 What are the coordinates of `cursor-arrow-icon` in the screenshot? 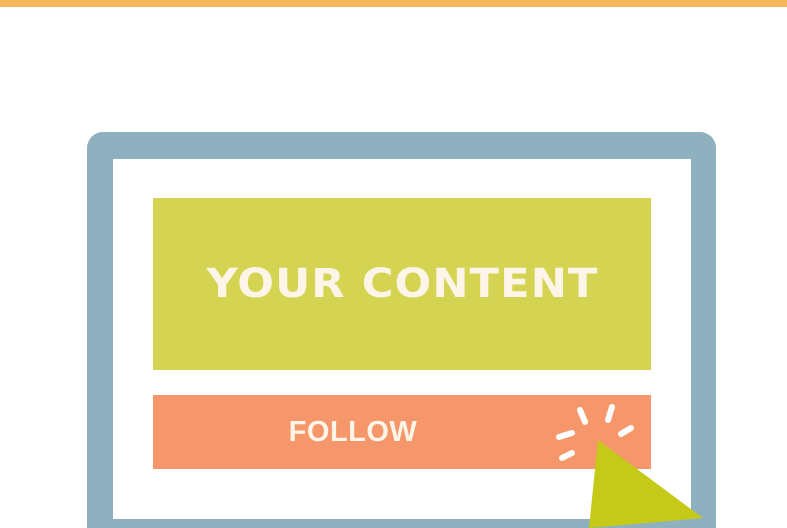 It's located at (646, 484).